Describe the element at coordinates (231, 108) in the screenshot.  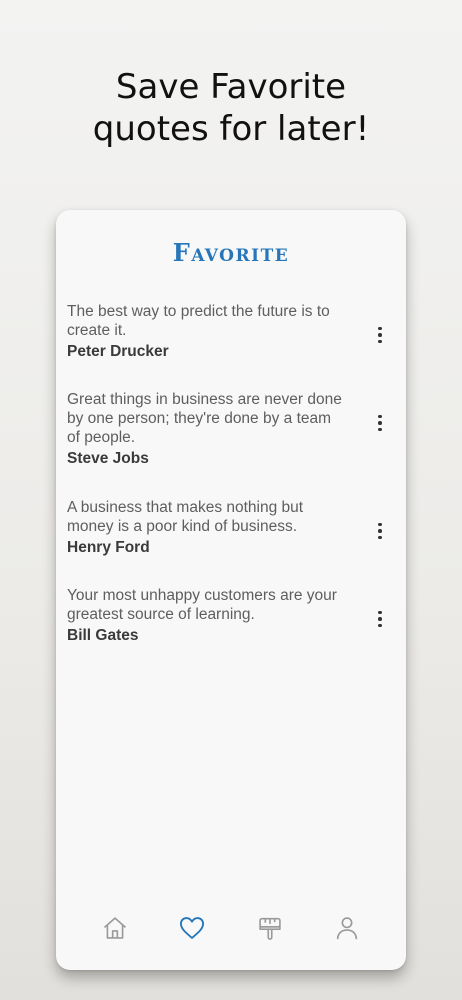
I see `promo-headline: Save Favorite quotes for later!` at that location.